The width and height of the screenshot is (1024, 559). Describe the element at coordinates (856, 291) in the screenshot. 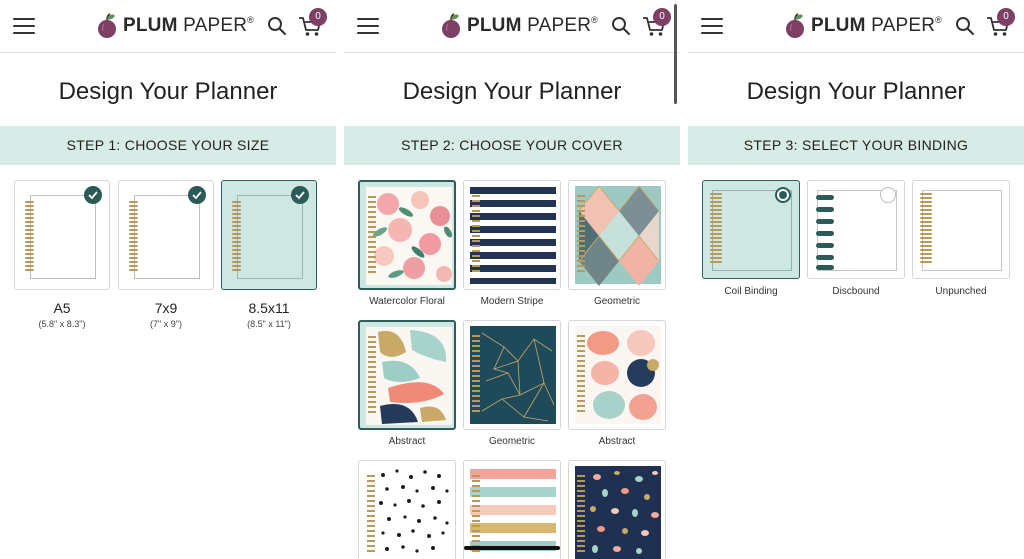

I see `binding-label: Discbound` at that location.